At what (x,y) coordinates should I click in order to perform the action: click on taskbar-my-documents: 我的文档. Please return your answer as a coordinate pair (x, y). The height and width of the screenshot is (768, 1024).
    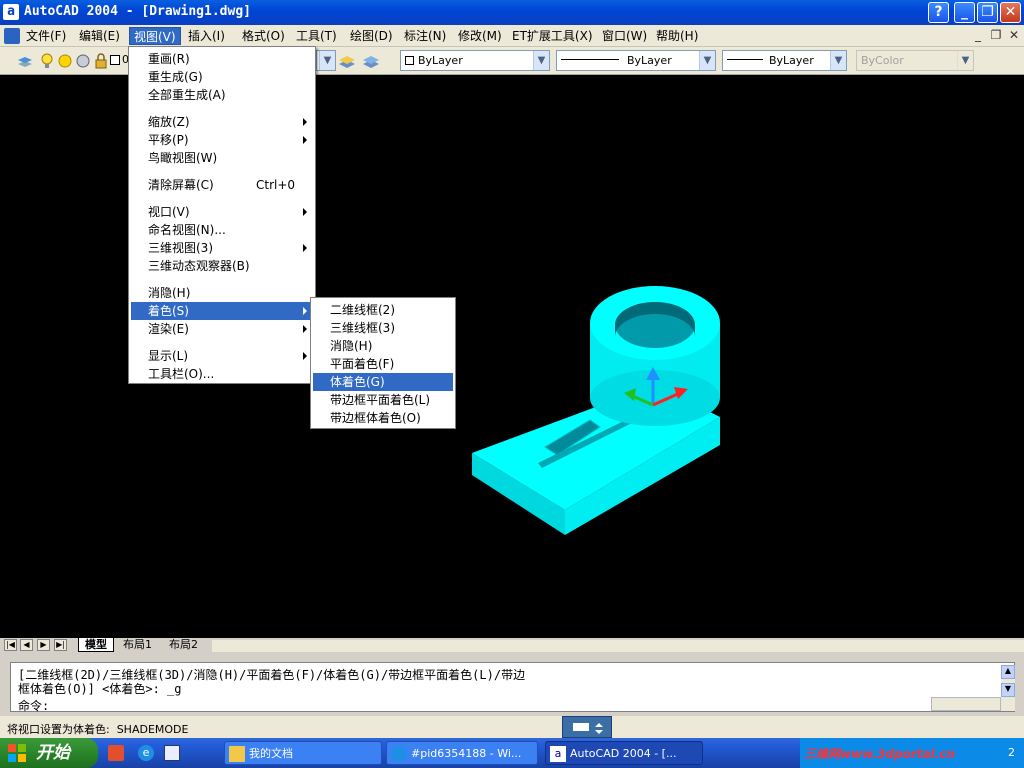
    Looking at the image, I should click on (303, 753).